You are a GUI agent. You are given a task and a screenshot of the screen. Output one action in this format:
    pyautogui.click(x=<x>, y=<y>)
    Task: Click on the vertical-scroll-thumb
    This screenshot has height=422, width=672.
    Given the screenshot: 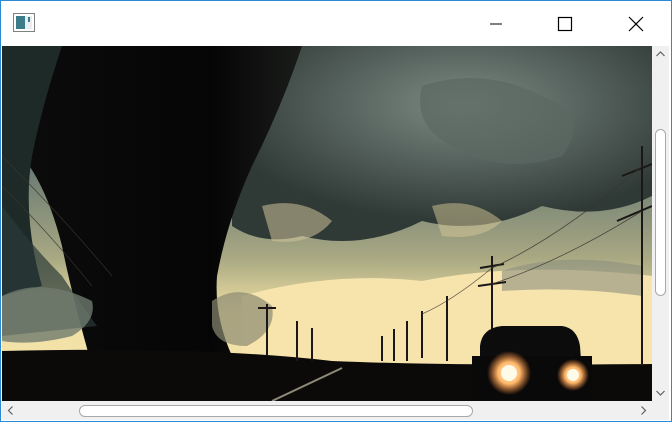 What is the action you would take?
    pyautogui.click(x=660, y=212)
    